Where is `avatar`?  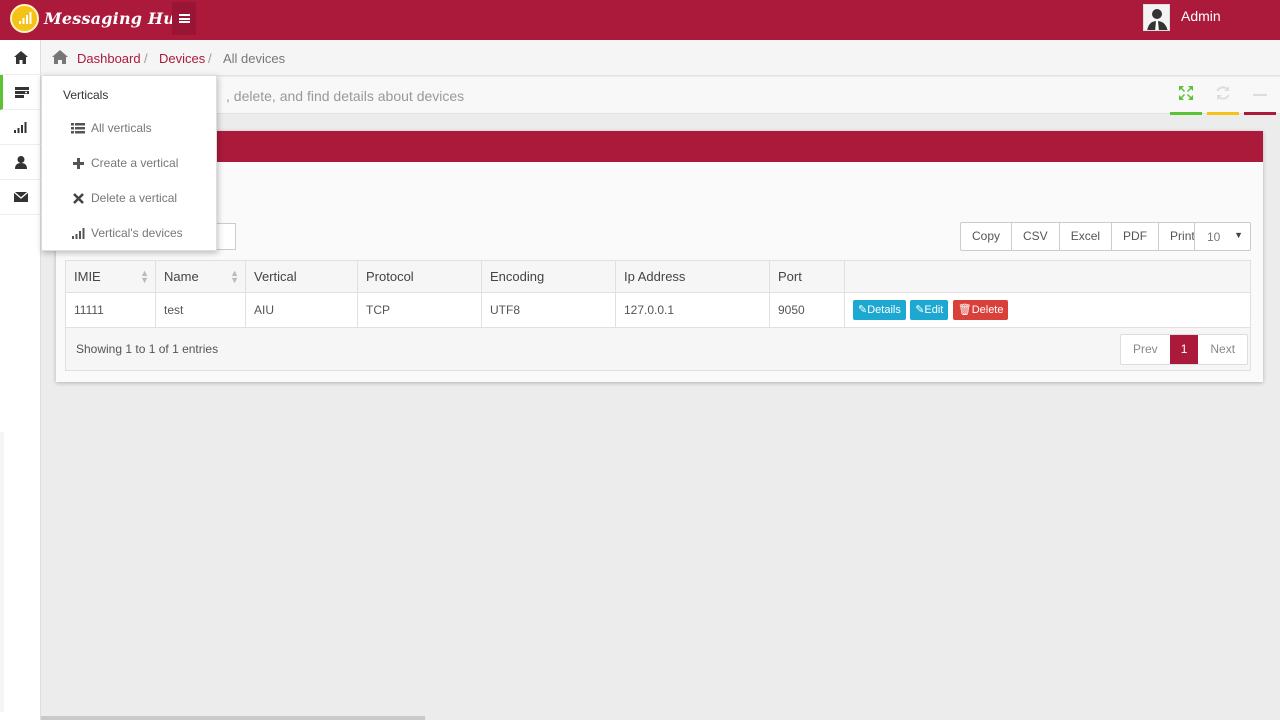 avatar is located at coordinates (1156, 17).